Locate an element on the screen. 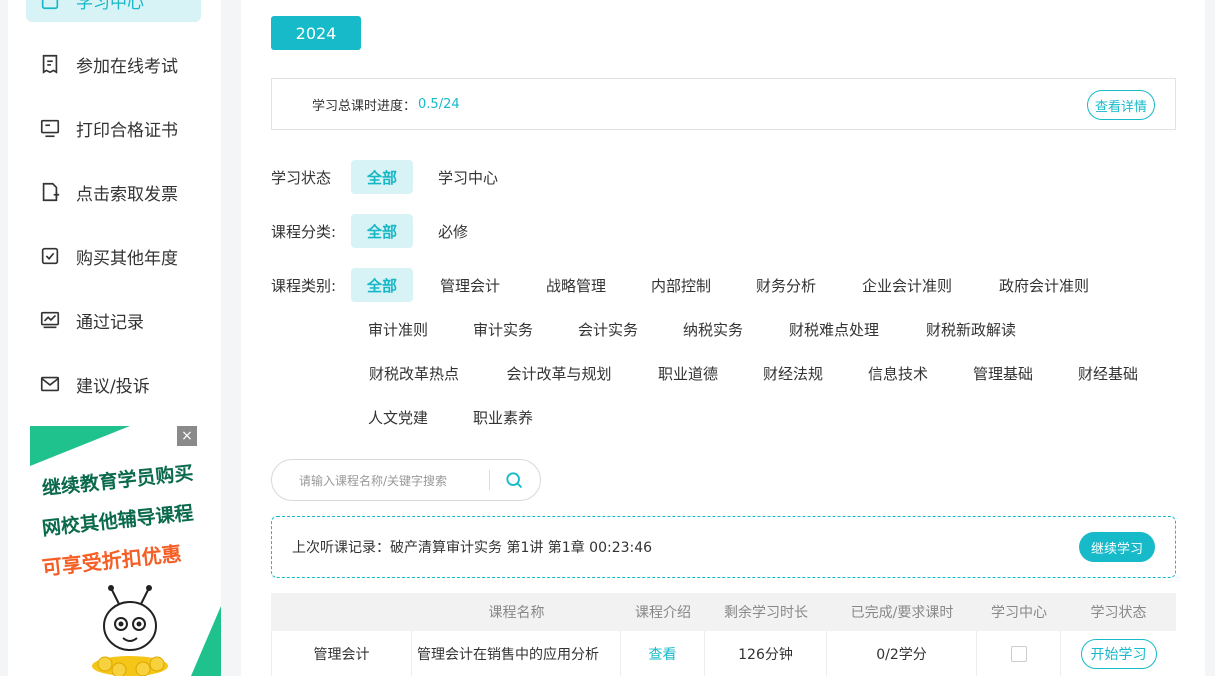 The width and height of the screenshot is (1215, 676). sidebar-item-print-certificate: 打印合格证书 is located at coordinates (113, 128).